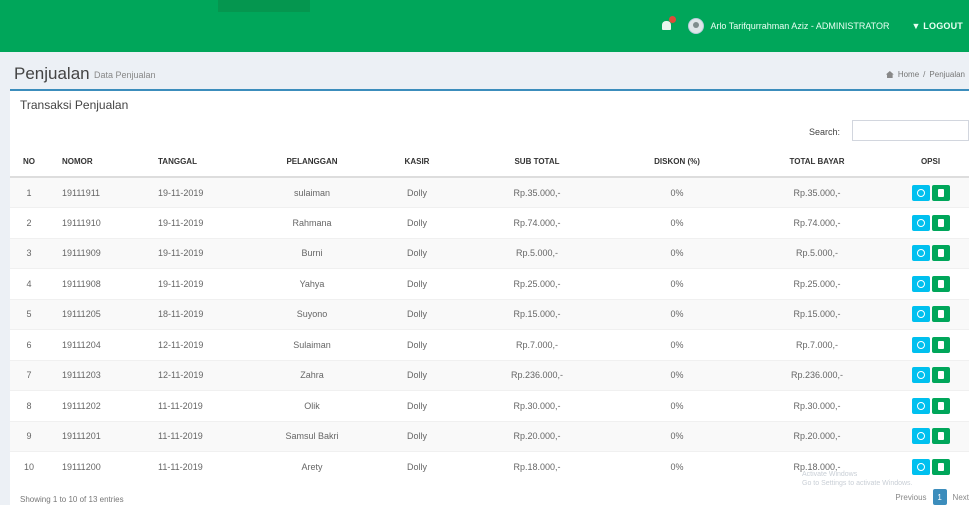  I want to click on logout-label: LOGOUT, so click(943, 26).